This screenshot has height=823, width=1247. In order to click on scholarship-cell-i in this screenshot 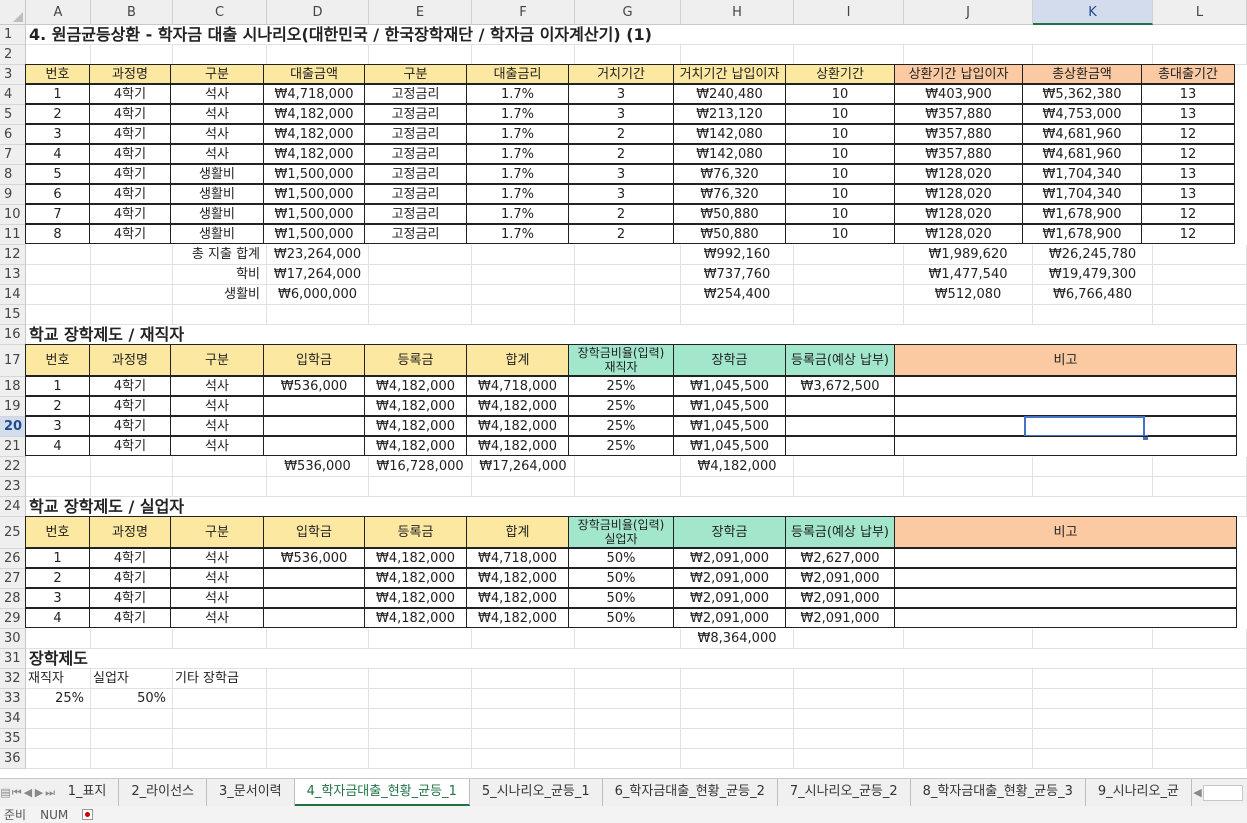, I will do `click(840, 446)`.